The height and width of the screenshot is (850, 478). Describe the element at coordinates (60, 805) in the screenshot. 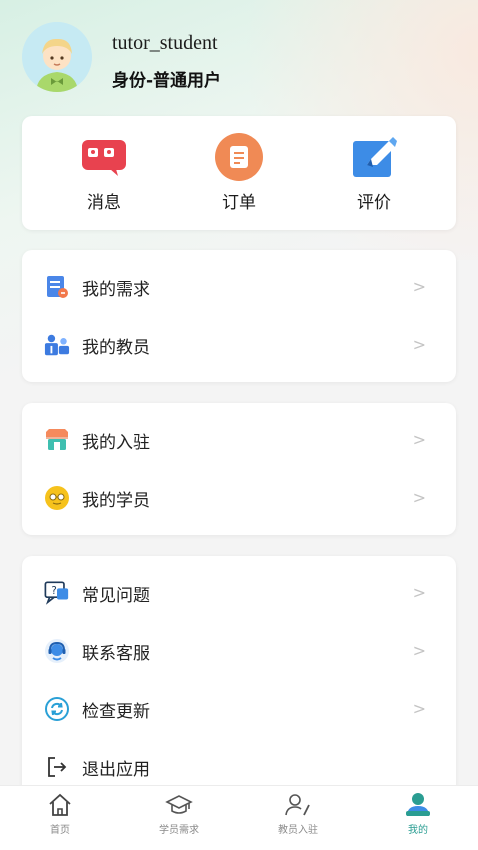

I see `home-icon` at that location.